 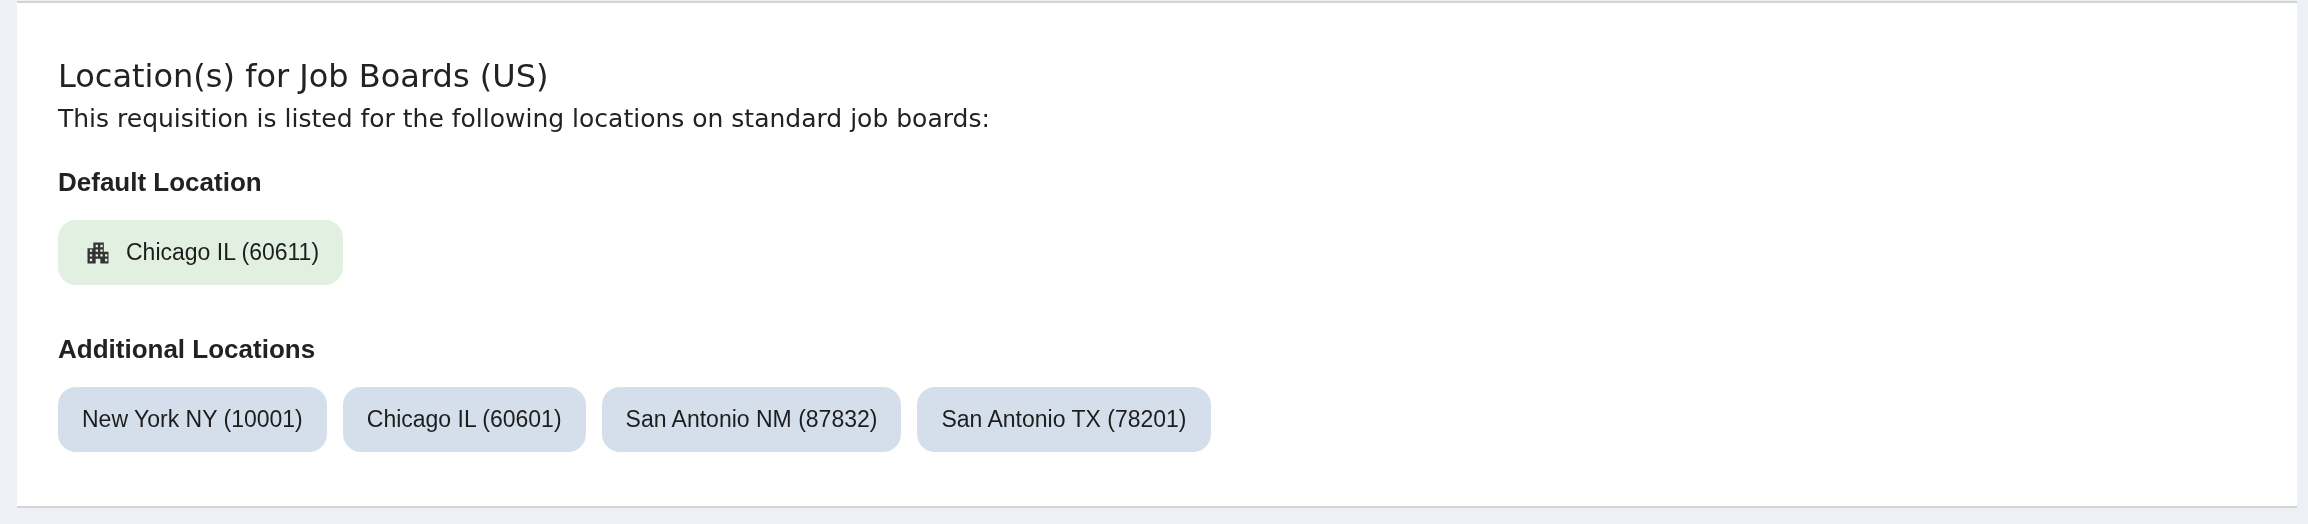 I want to click on section-heading: Default Location, so click(x=160, y=182).